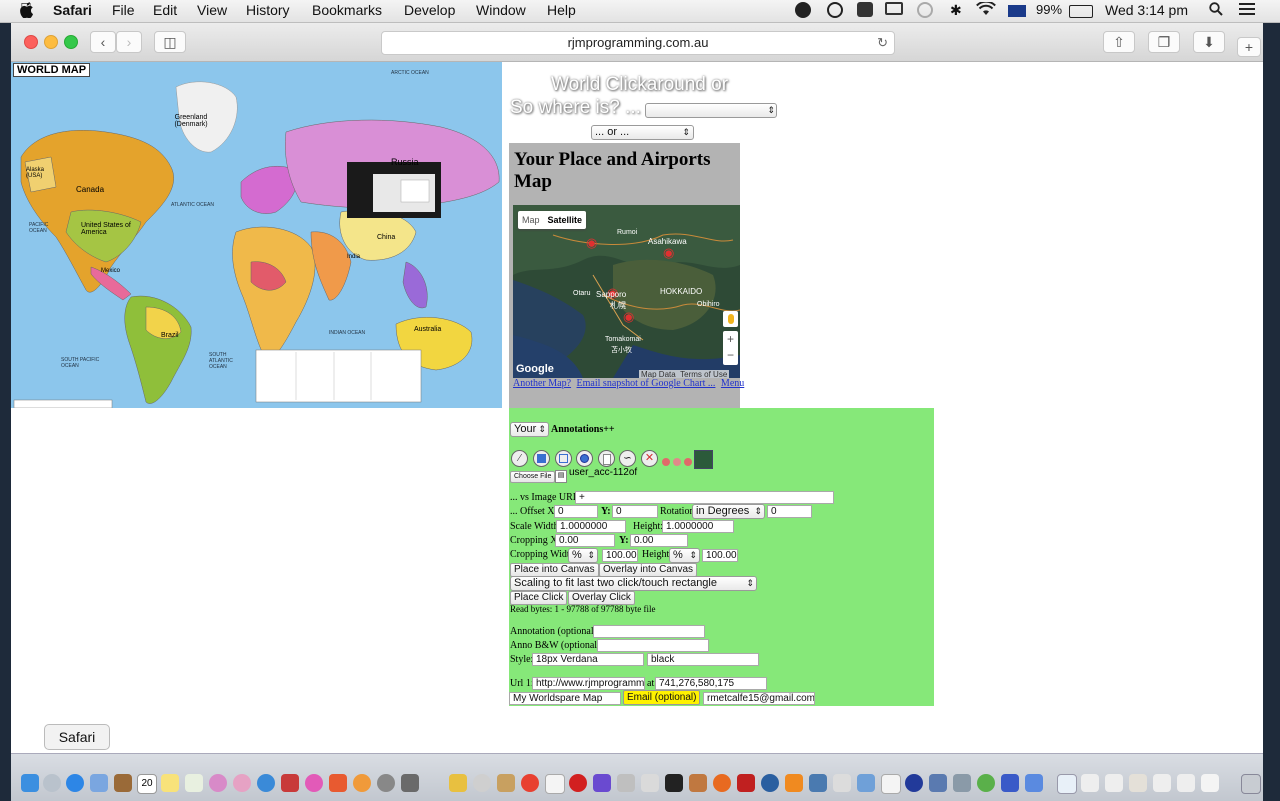 This screenshot has width=1280, height=801. What do you see at coordinates (789, 511) in the screenshot?
I see `rotation-value-input: 0` at bounding box center [789, 511].